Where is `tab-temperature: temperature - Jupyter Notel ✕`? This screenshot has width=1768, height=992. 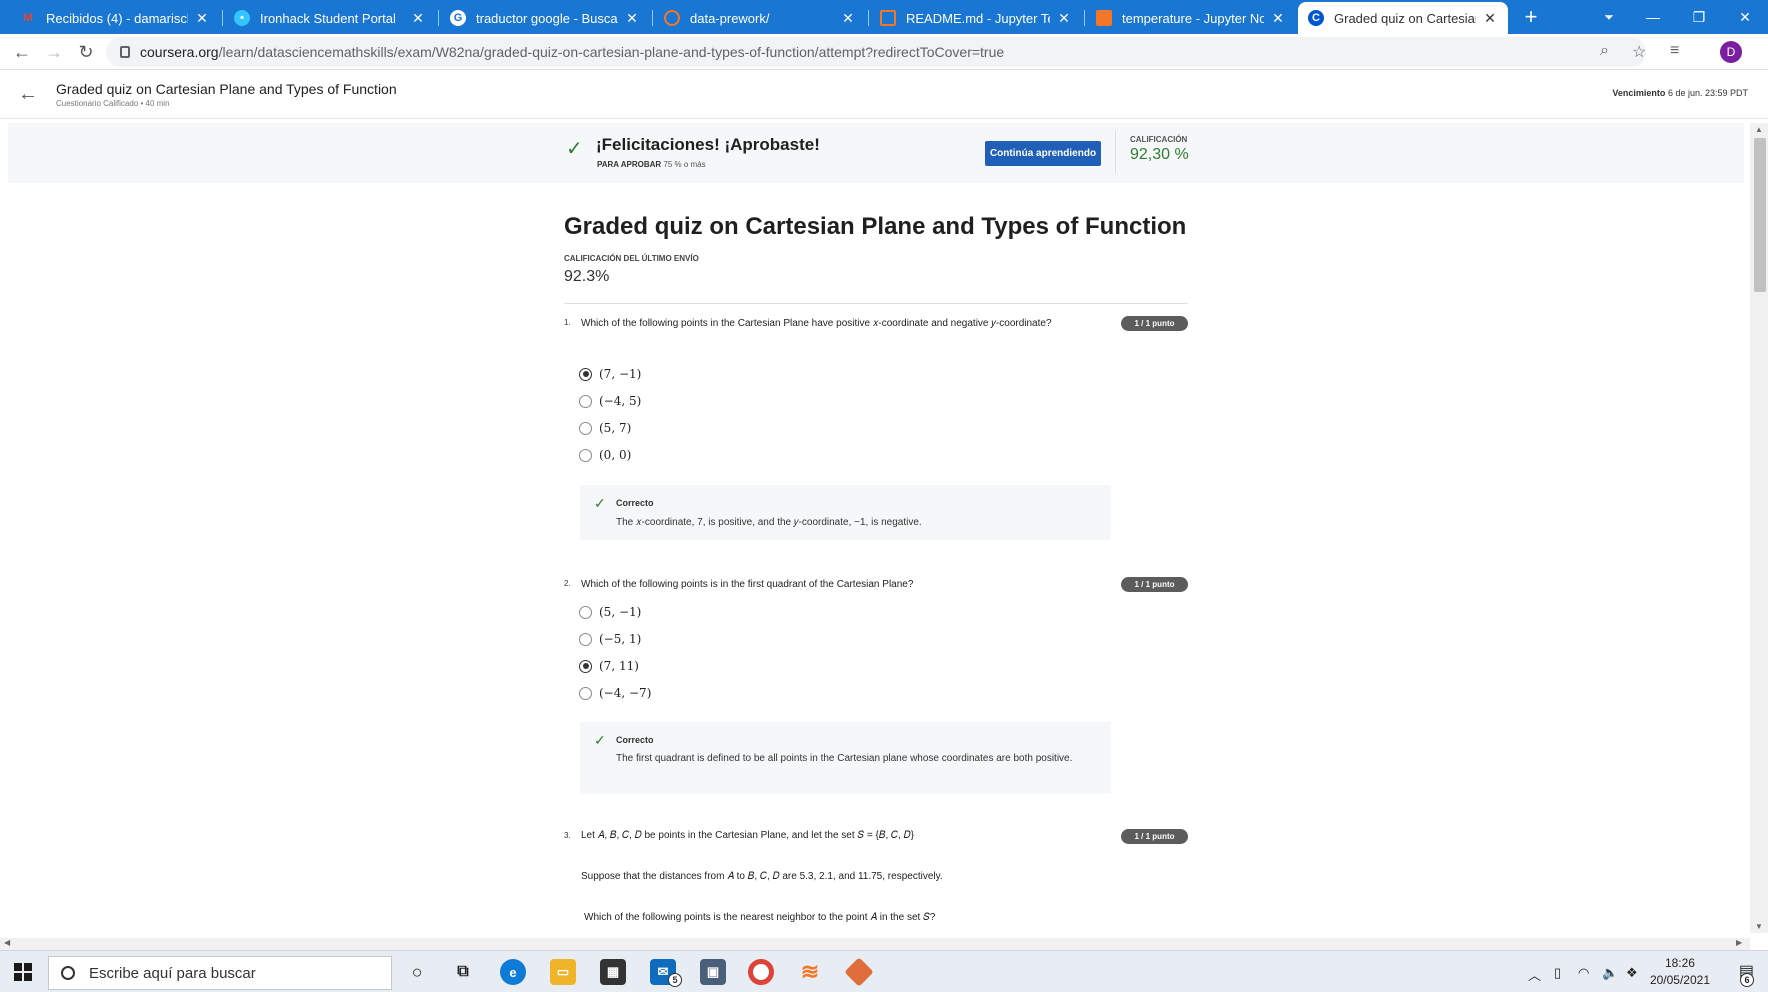
tab-temperature: temperature - Jupyter Notel ✕ is located at coordinates (1191, 18).